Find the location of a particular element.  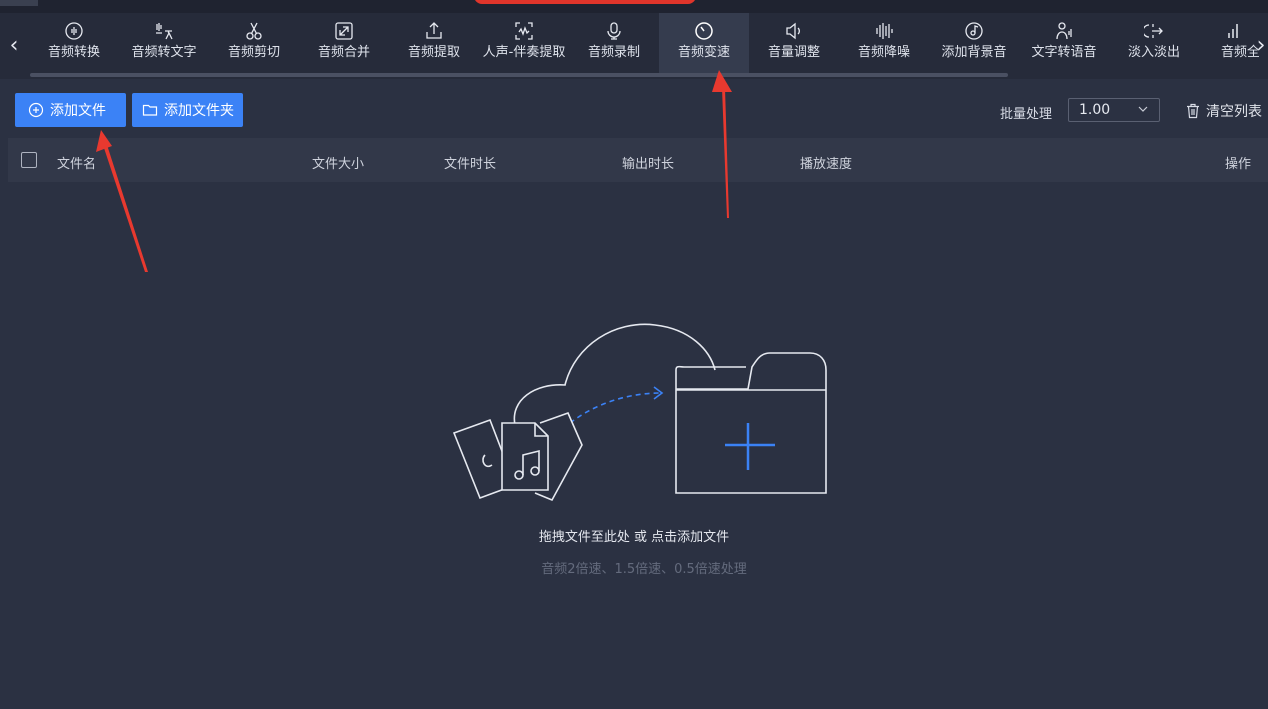

empty-state-text: 拖拽文件至此处 或 点击添加文件 is located at coordinates (634, 537).